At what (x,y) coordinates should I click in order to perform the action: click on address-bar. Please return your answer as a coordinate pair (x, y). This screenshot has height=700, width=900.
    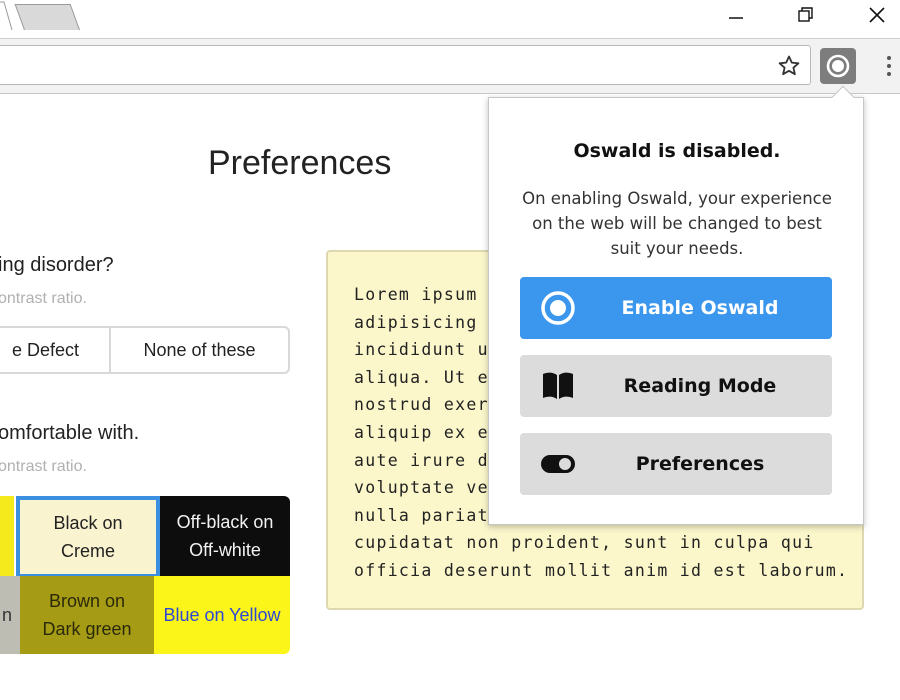
    Looking at the image, I should click on (405, 65).